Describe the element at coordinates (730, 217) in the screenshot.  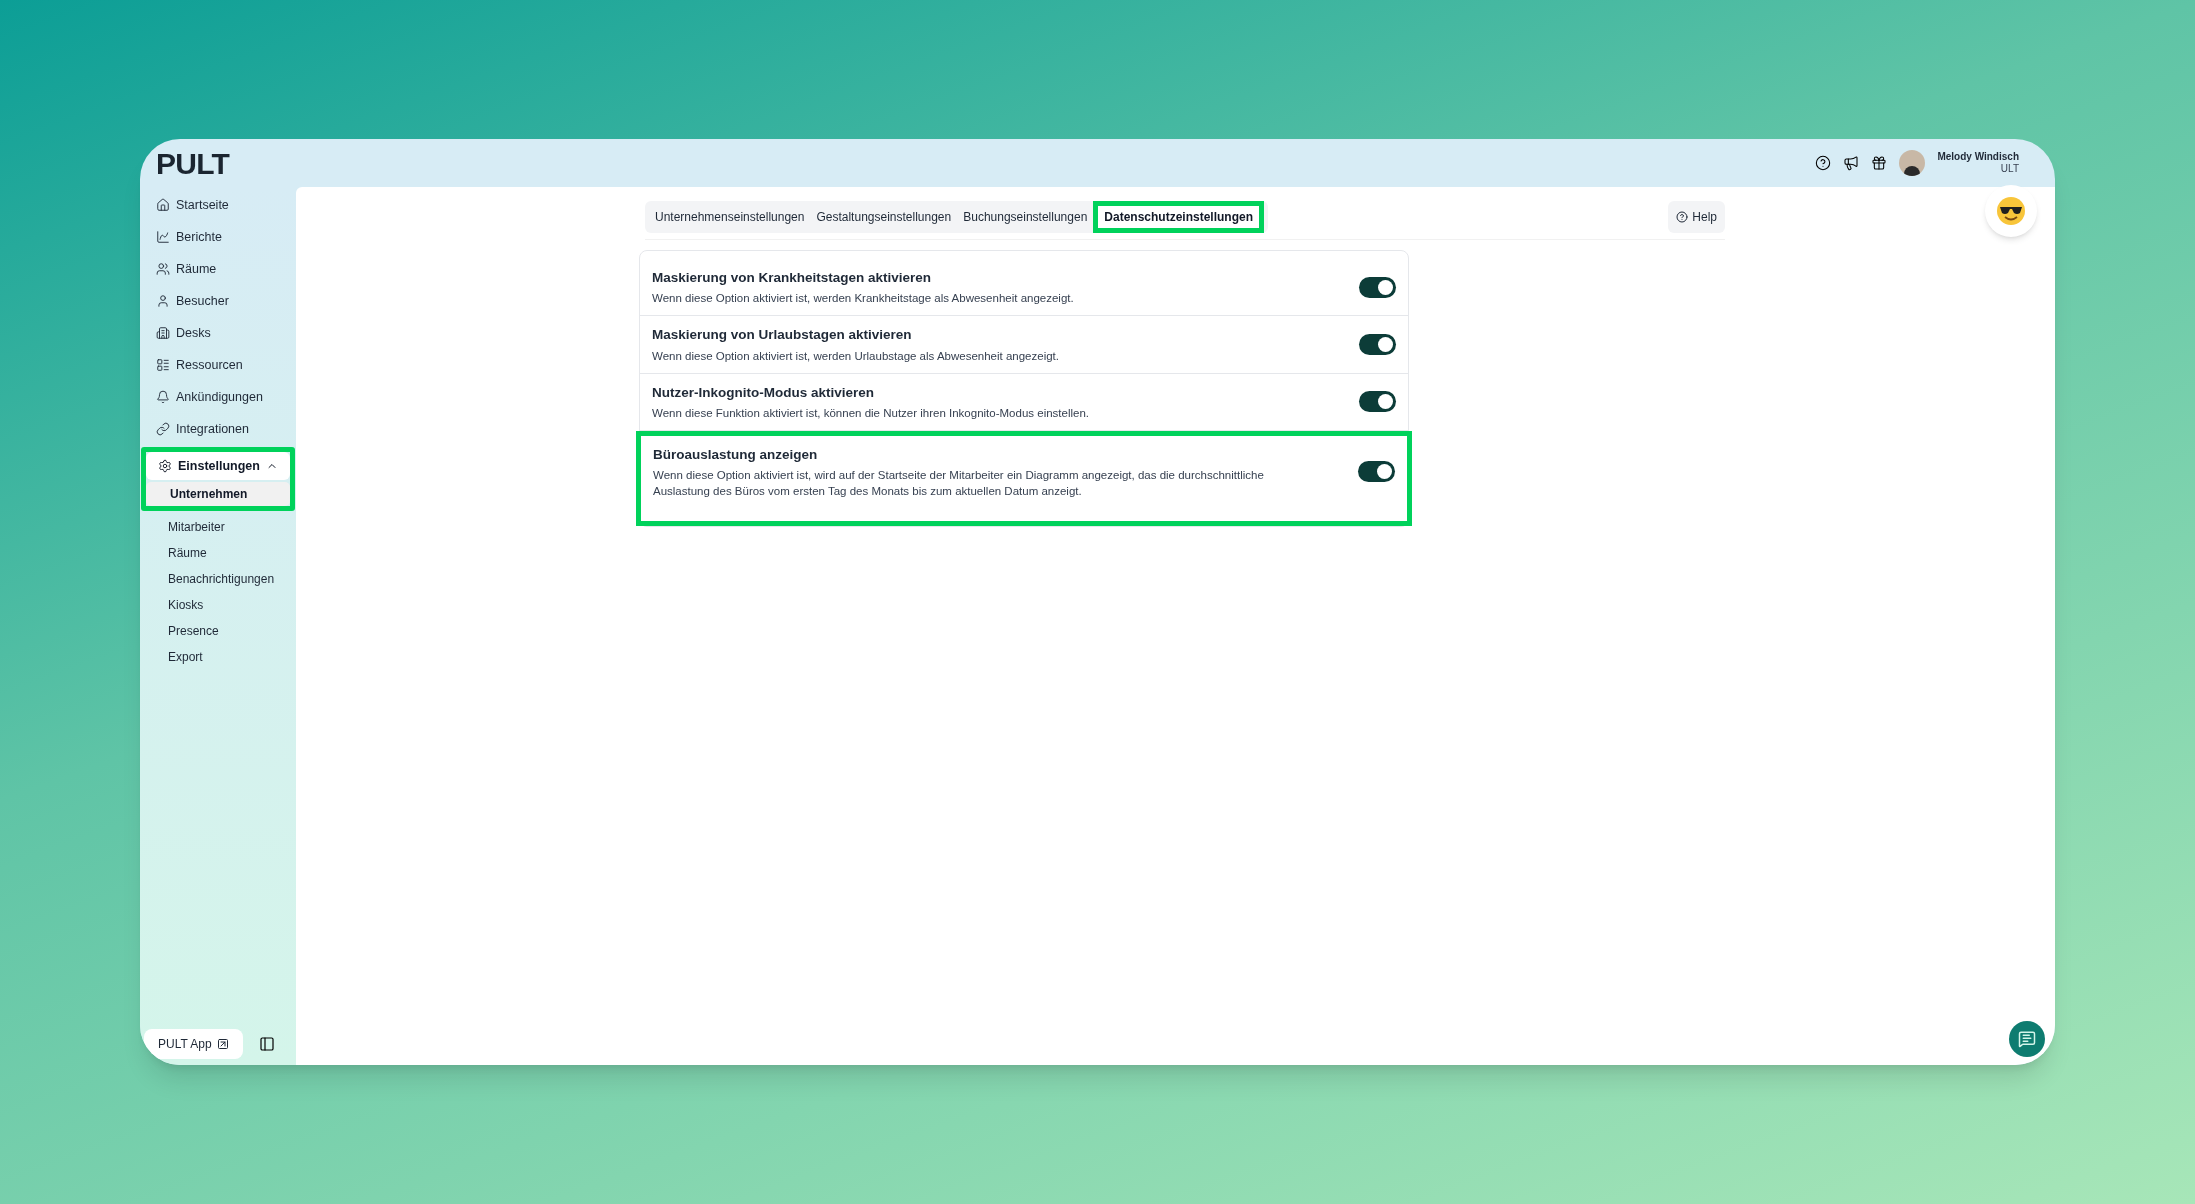
I see `tab: Unternehmenseinstellungen` at that location.